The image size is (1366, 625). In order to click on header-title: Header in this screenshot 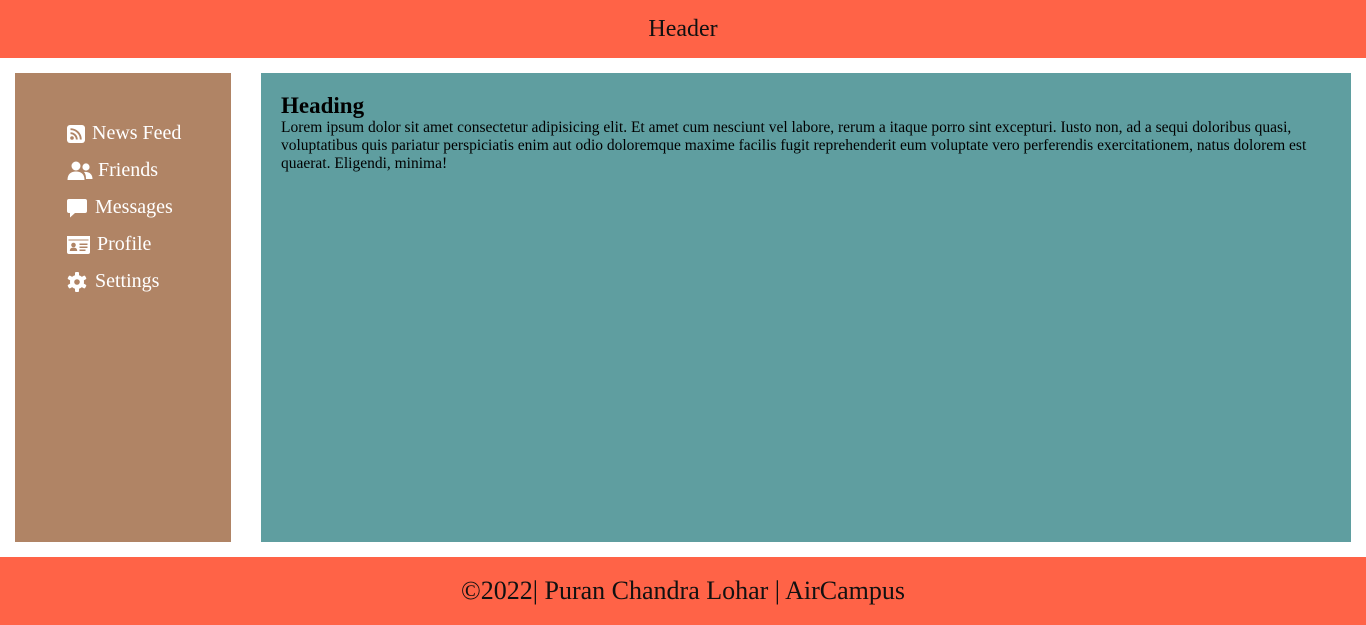, I will do `click(683, 28)`.